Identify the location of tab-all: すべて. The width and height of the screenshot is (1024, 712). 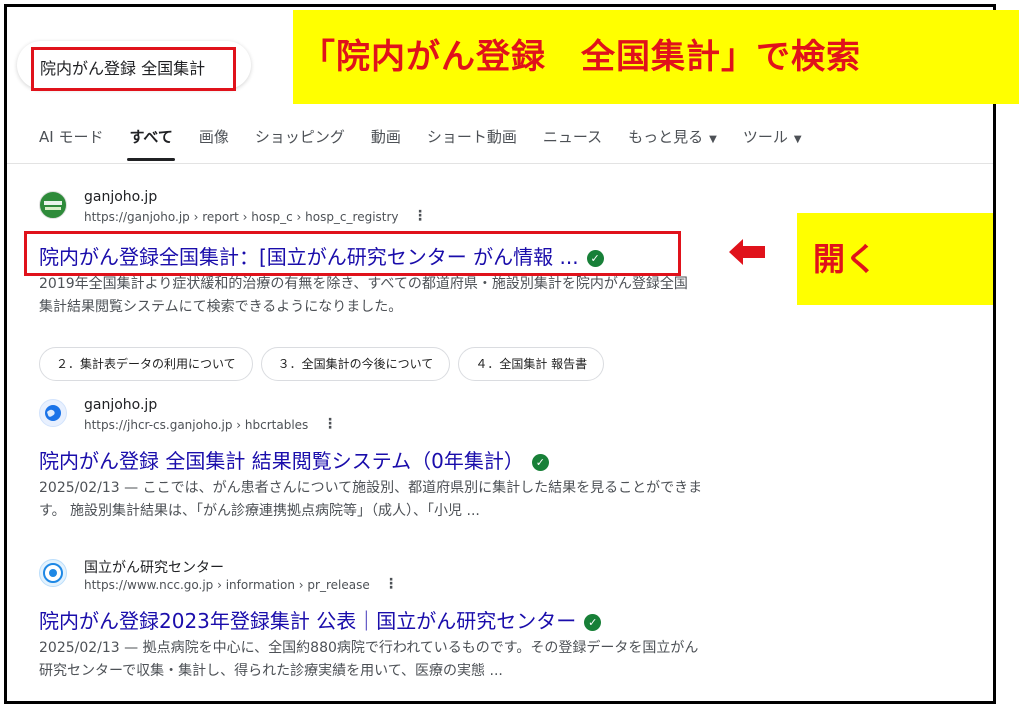
(151, 141).